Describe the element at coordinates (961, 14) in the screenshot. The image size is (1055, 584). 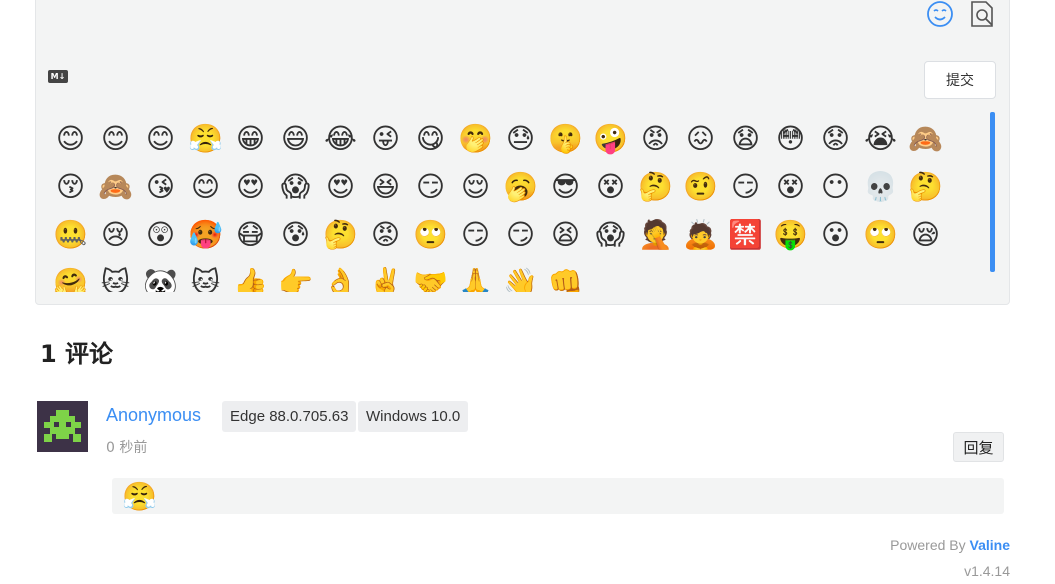
I see `editor-toolbar` at that location.